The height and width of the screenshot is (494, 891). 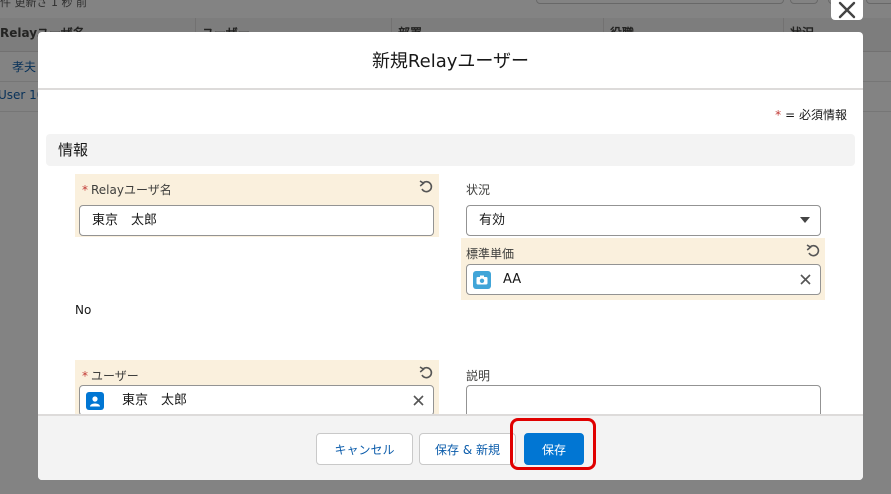 I want to click on user-icon, so click(x=95, y=401).